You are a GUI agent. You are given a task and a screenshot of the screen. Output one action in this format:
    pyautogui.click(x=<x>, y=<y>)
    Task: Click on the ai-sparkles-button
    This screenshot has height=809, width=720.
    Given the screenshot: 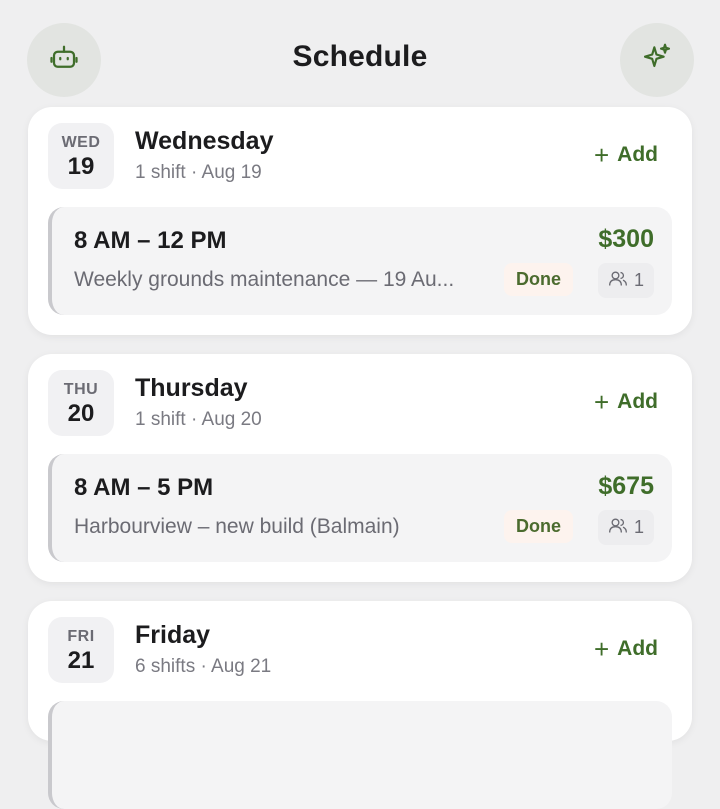 What is the action you would take?
    pyautogui.click(x=657, y=60)
    